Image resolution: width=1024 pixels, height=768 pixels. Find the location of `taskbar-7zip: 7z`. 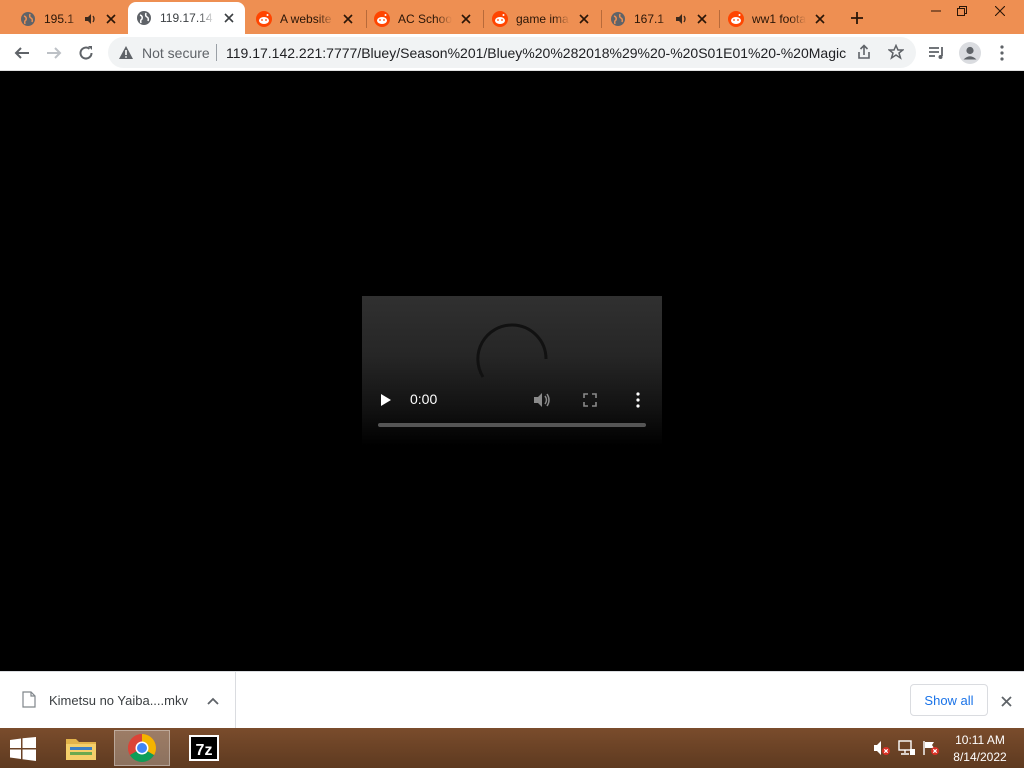

taskbar-7zip: 7z is located at coordinates (204, 748).